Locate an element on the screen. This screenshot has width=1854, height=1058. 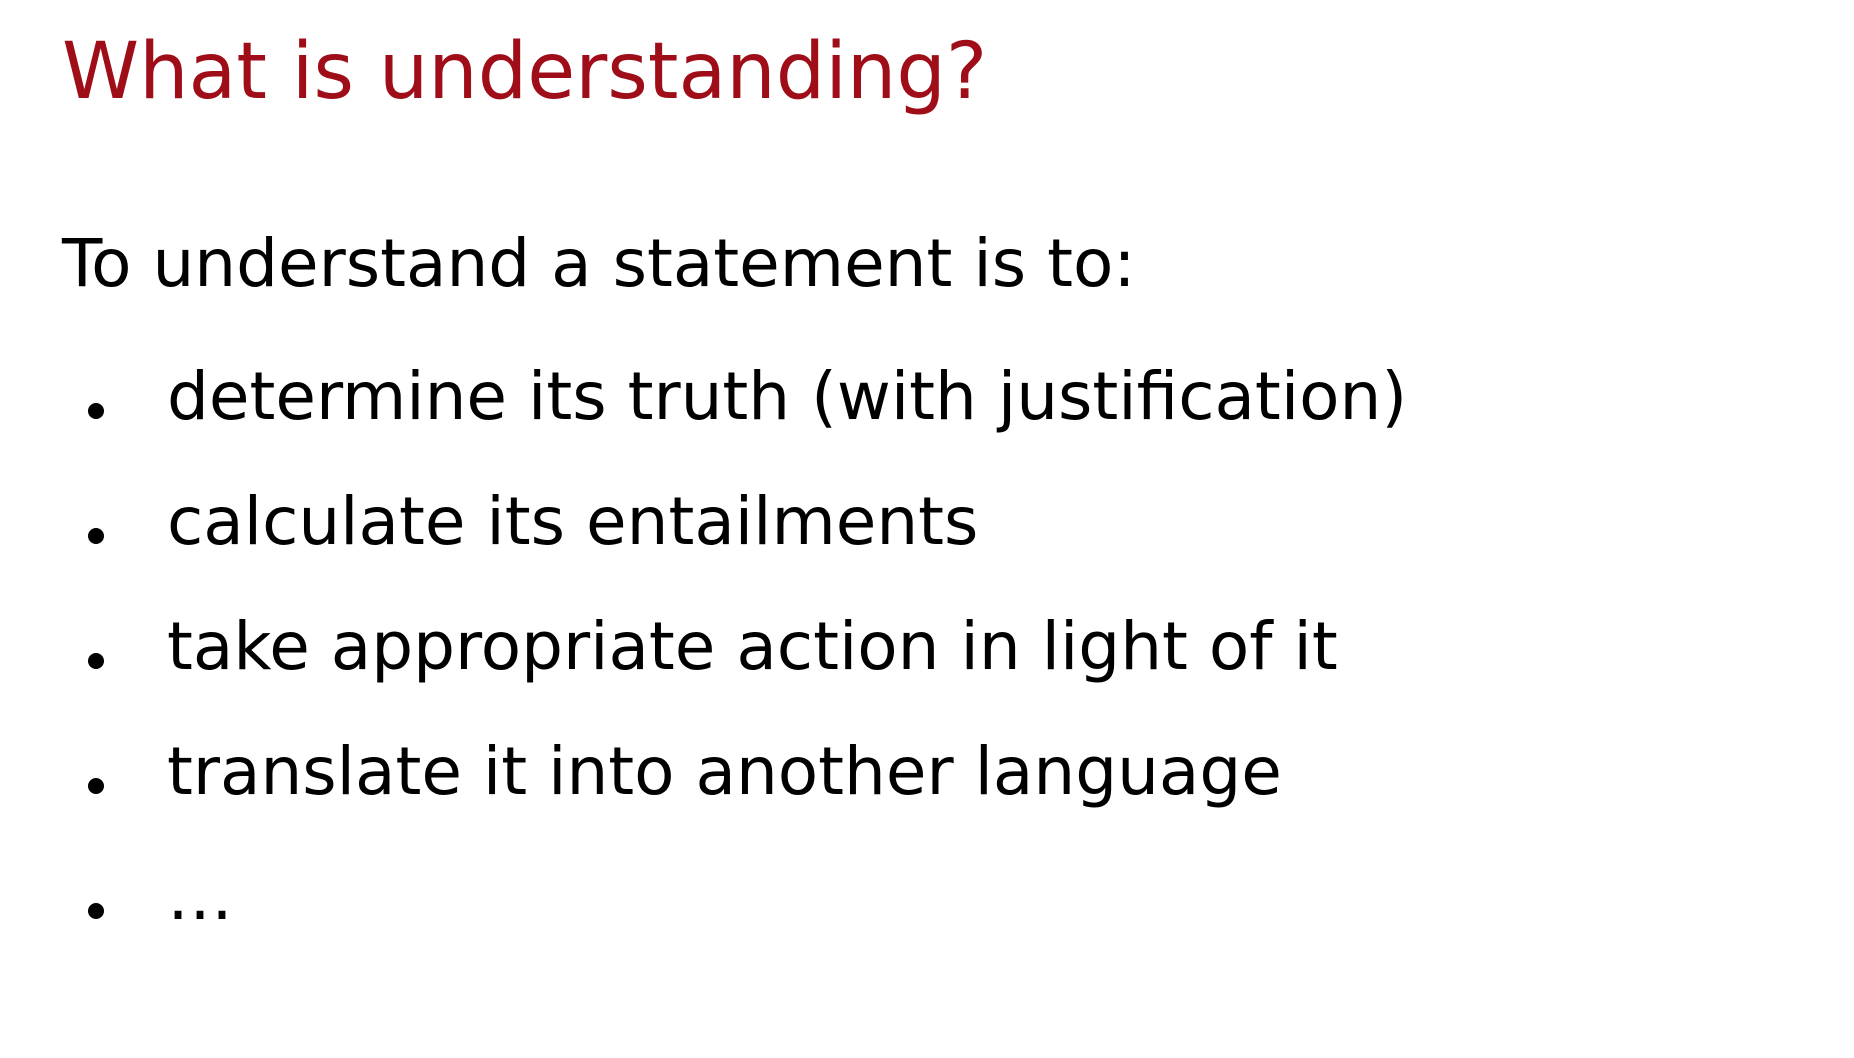
bullet-text: translate it into another language is located at coordinates (724, 771).